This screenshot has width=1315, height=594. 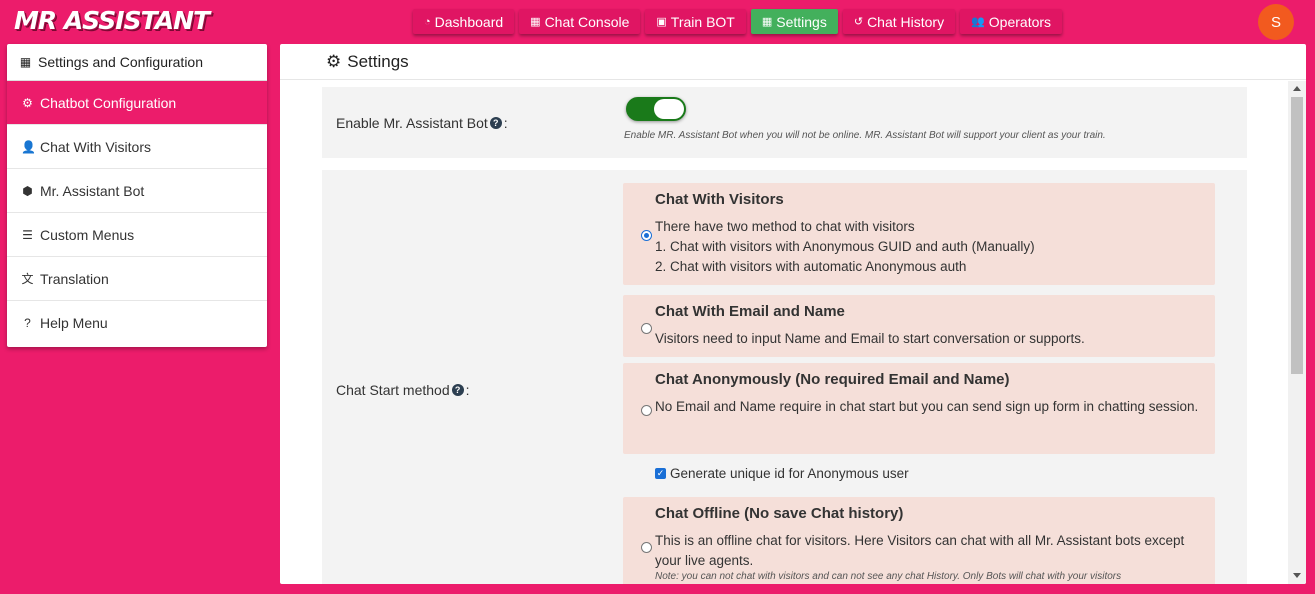 What do you see at coordinates (1276, 22) in the screenshot?
I see `user-avatar: S` at bounding box center [1276, 22].